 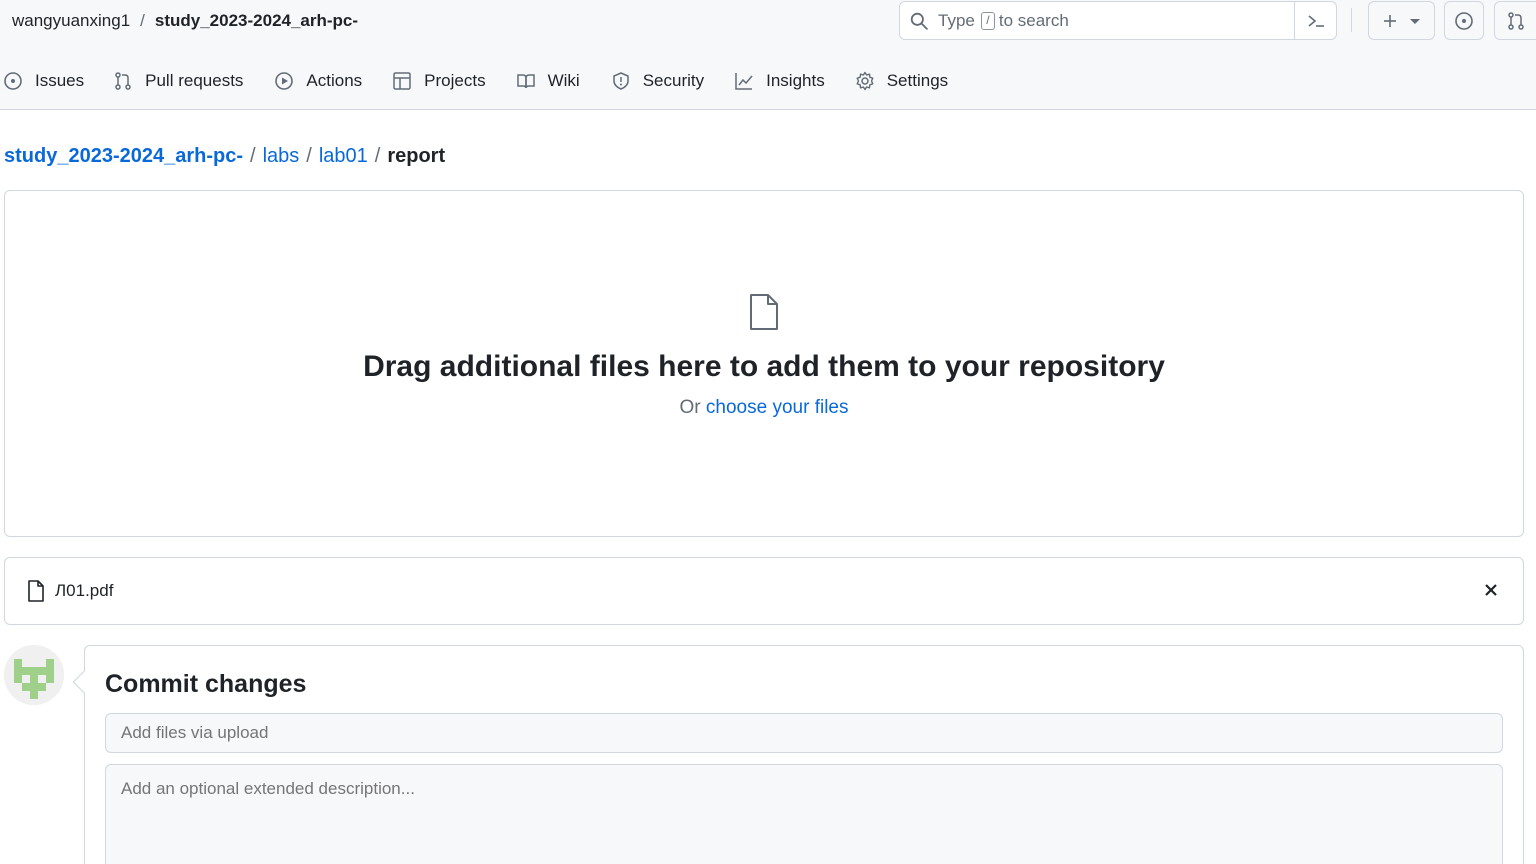 What do you see at coordinates (1414, 21) in the screenshot?
I see `caret-down-icon` at bounding box center [1414, 21].